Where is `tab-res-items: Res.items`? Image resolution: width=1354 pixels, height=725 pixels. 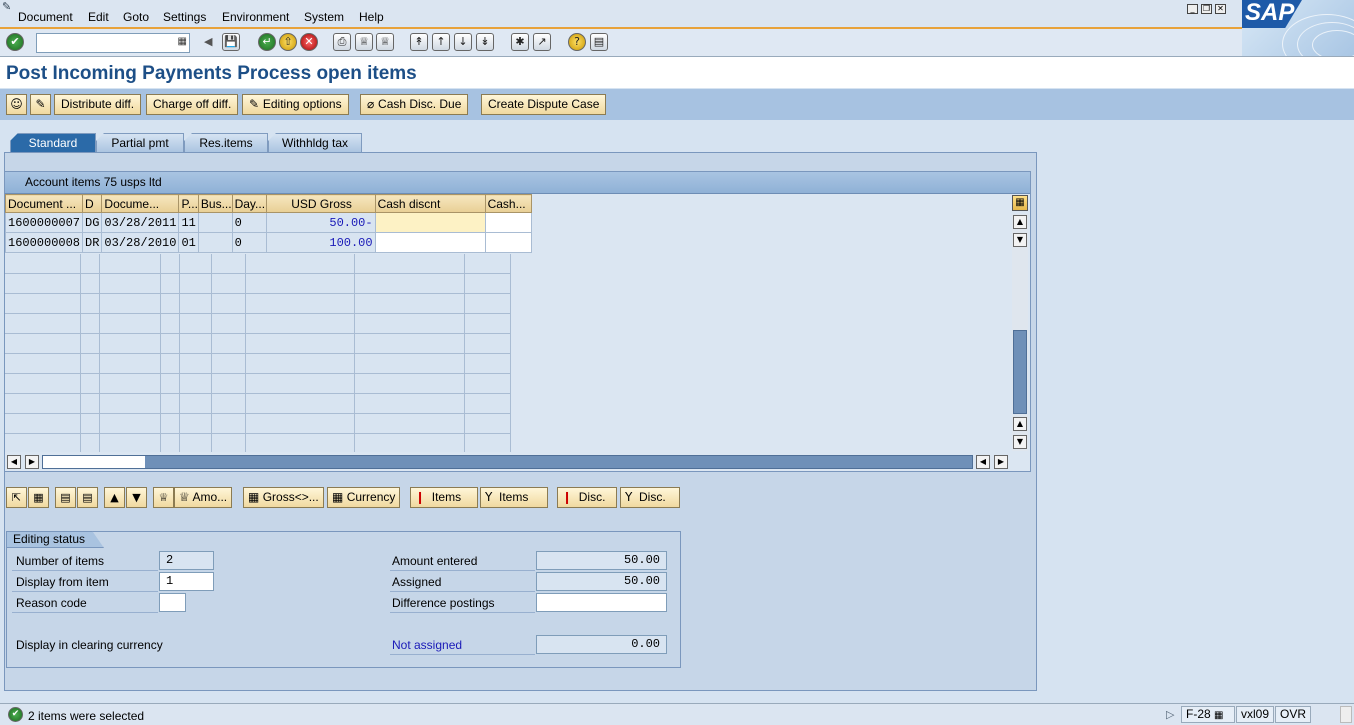
tab-res-items: Res.items is located at coordinates (226, 143).